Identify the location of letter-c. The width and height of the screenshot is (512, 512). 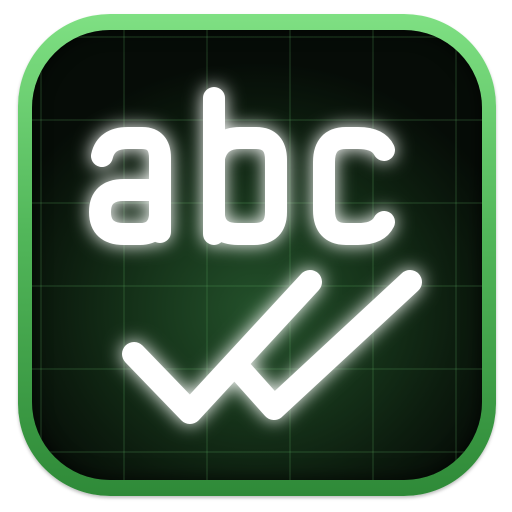
(354, 186).